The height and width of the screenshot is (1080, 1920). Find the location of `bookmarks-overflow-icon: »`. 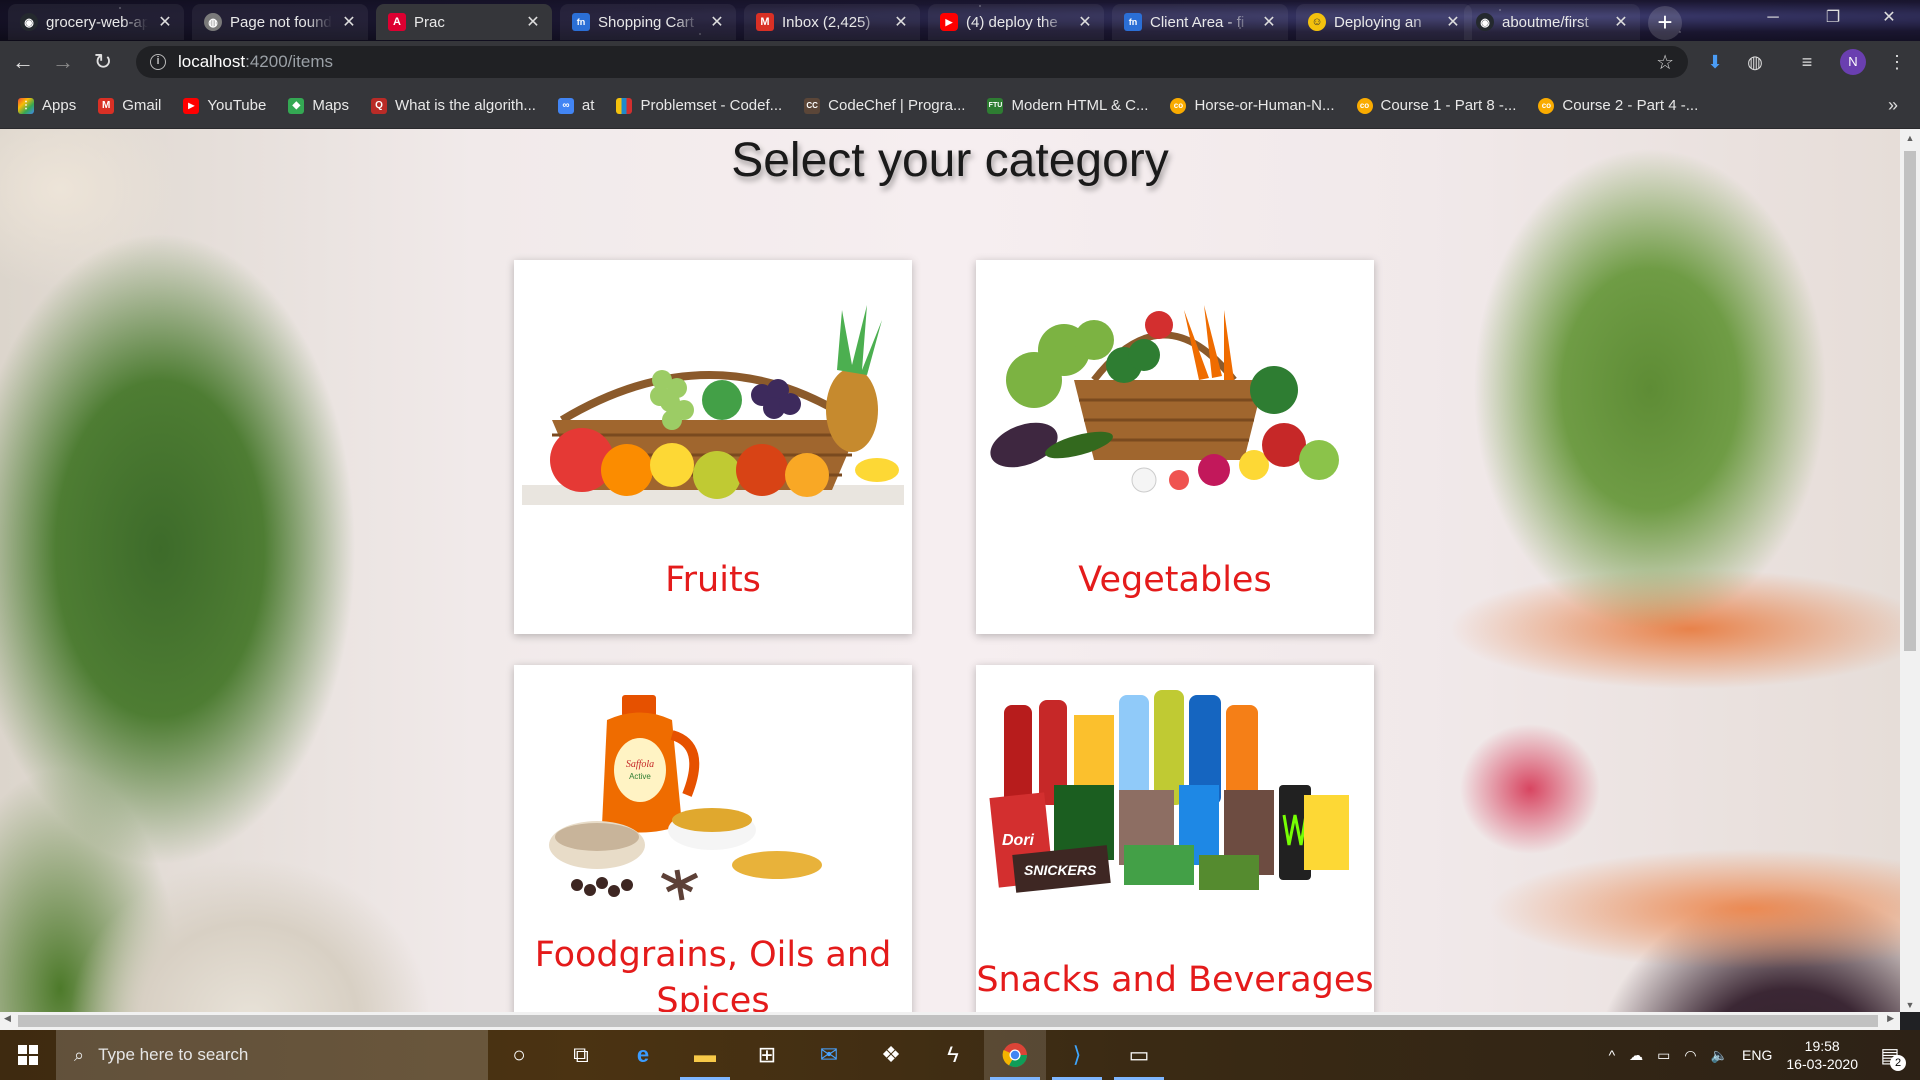

bookmarks-overflow-icon: » is located at coordinates (1893, 105).